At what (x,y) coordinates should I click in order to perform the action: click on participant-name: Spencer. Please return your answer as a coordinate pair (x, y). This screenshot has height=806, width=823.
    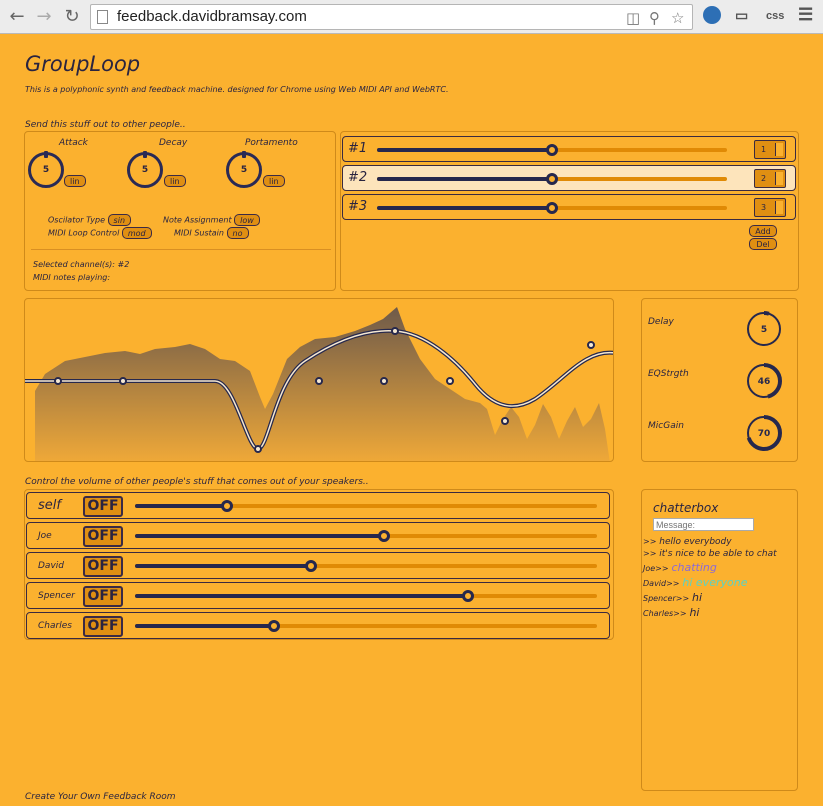
    Looking at the image, I should click on (56, 596).